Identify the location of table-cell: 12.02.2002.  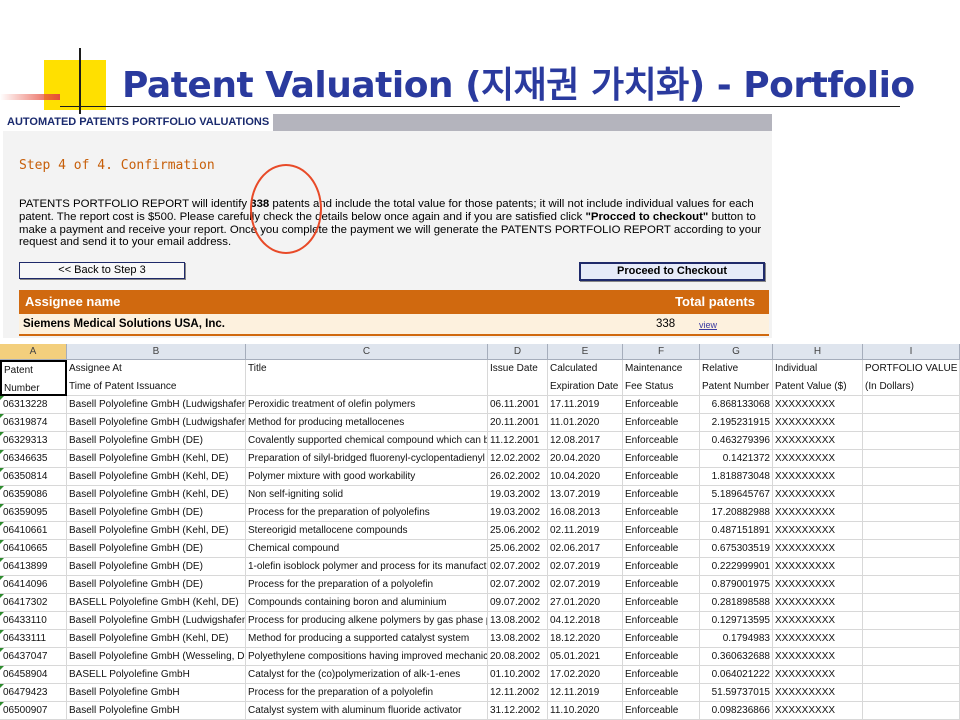
(518, 459).